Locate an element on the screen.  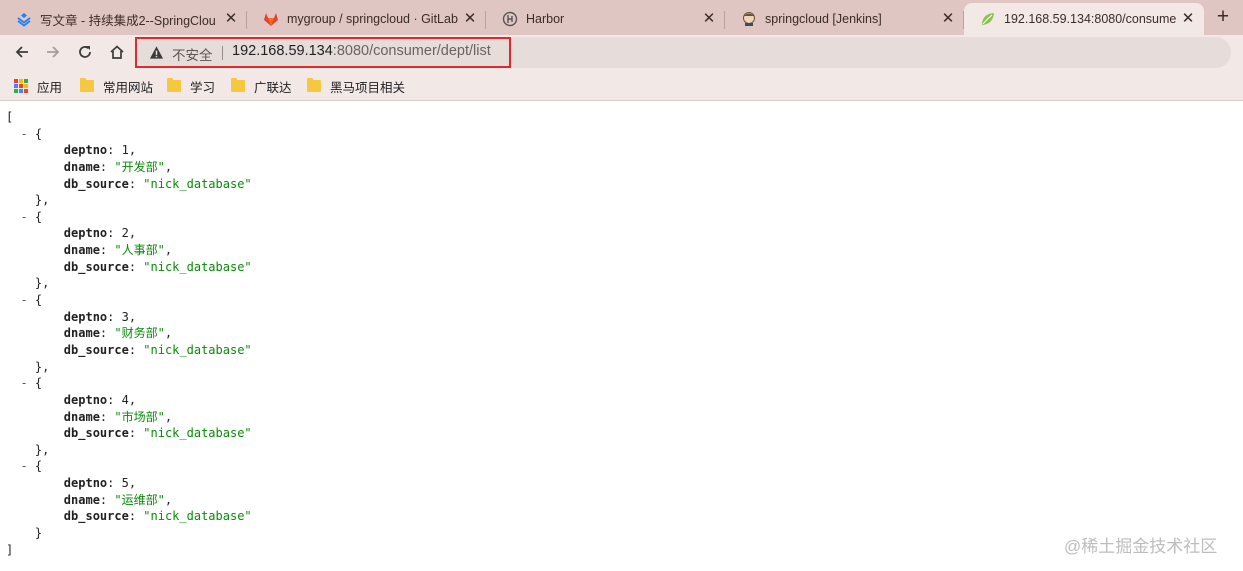
apps-grid-icon is located at coordinates (21, 86).